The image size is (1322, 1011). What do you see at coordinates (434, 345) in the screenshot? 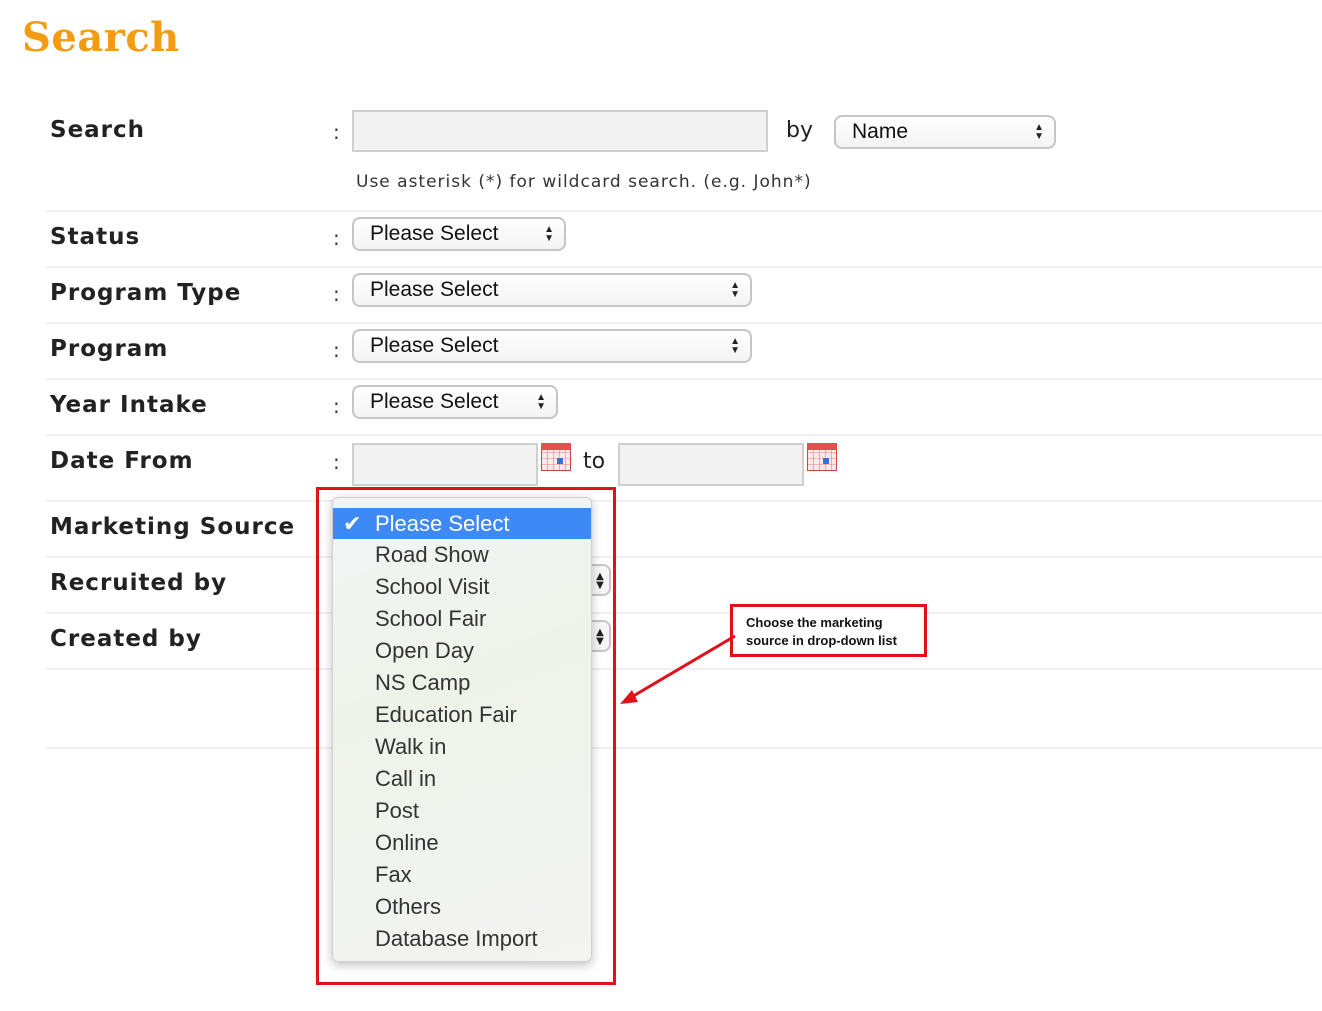
I see `program-select-value: Please Select` at bounding box center [434, 345].